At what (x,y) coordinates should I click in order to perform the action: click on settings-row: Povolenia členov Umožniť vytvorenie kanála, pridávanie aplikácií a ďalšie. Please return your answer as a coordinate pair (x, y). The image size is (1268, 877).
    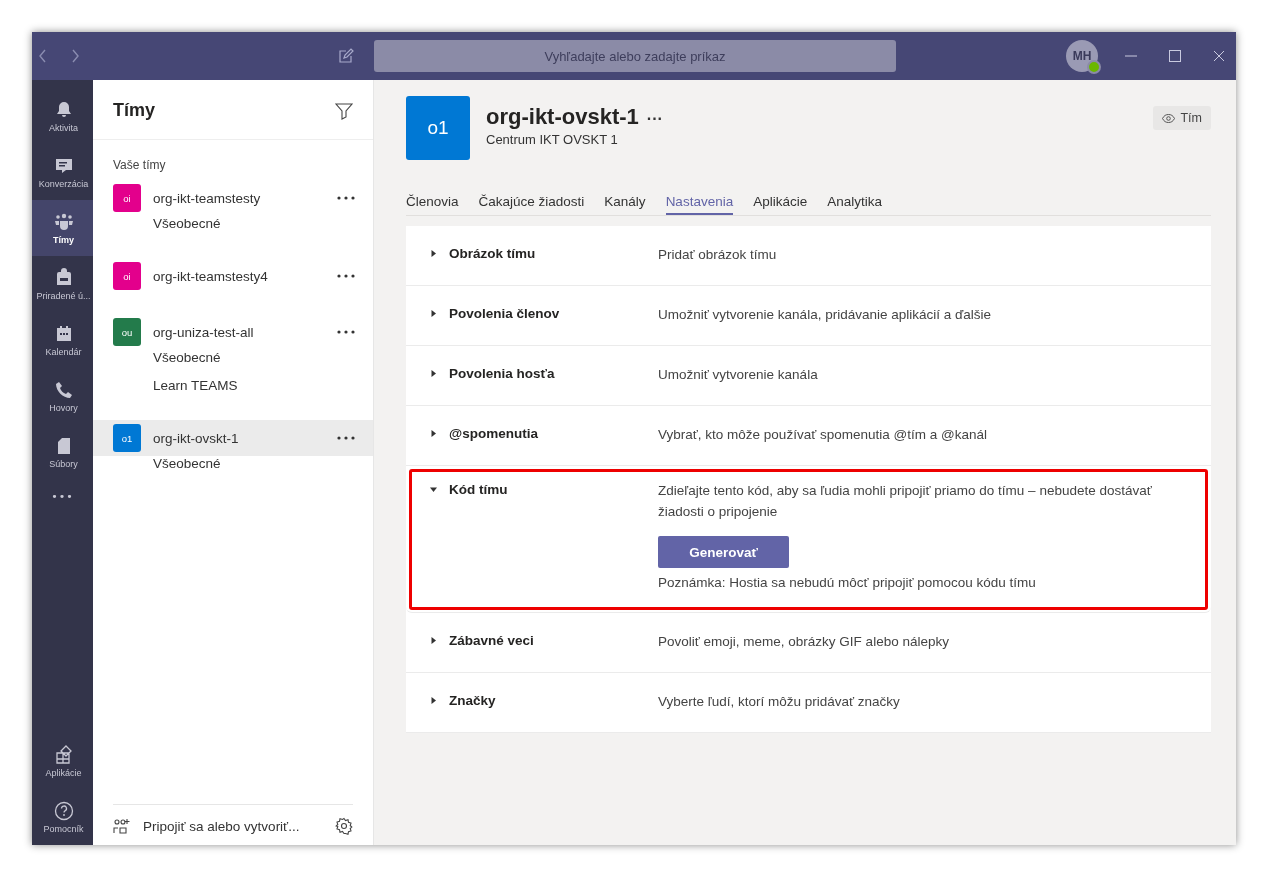
    Looking at the image, I should click on (808, 316).